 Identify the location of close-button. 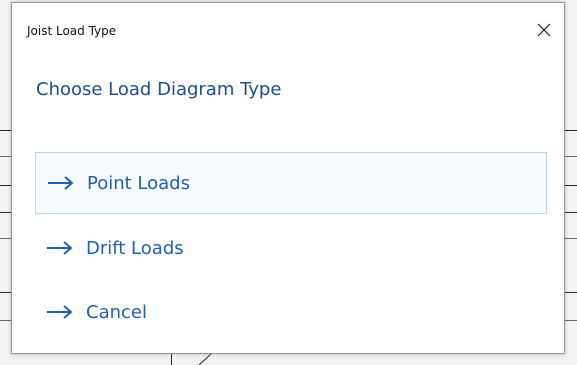
(544, 30).